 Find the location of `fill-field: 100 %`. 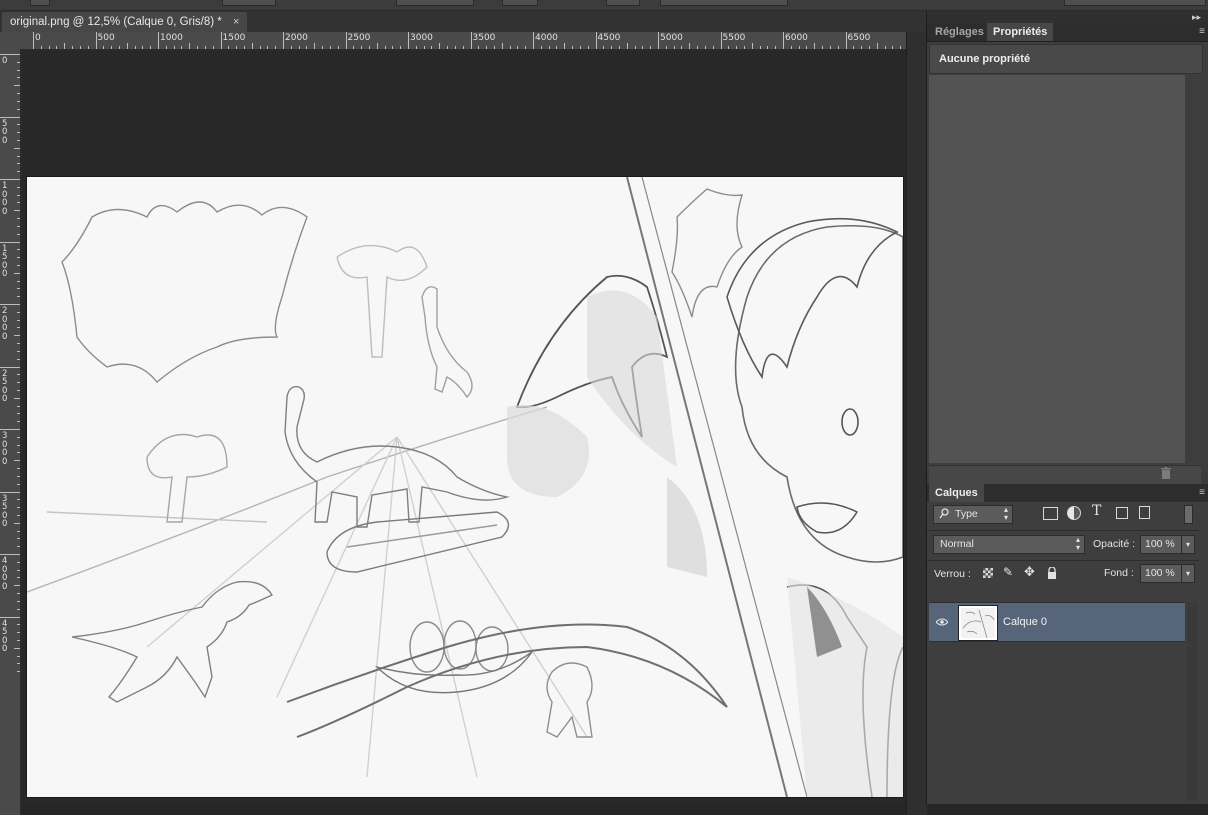

fill-field: 100 % is located at coordinates (1161, 573).